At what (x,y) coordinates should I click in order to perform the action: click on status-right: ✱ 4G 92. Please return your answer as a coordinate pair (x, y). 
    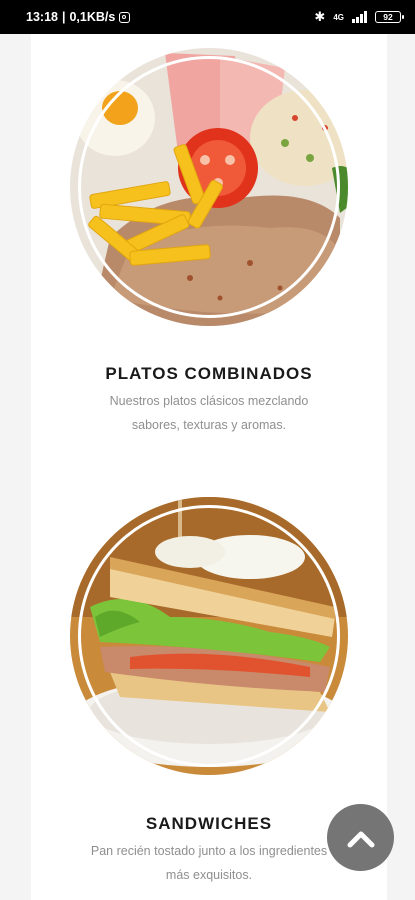
    Looking at the image, I should click on (359, 17).